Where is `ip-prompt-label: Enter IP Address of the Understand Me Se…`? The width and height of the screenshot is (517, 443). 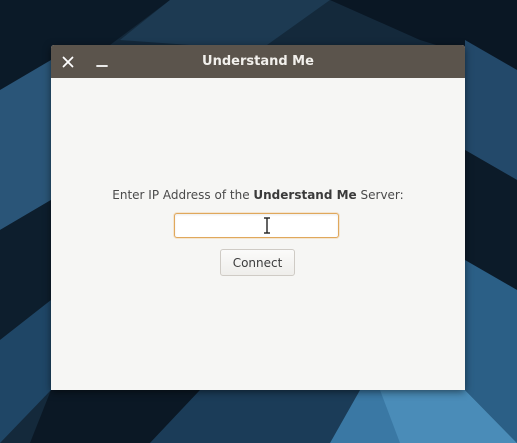 ip-prompt-label: Enter IP Address of the Understand Me Se… is located at coordinates (258, 195).